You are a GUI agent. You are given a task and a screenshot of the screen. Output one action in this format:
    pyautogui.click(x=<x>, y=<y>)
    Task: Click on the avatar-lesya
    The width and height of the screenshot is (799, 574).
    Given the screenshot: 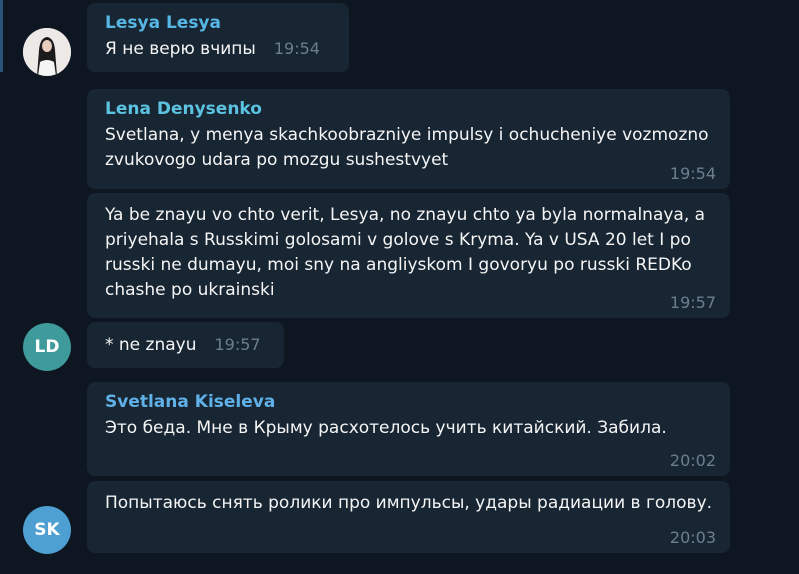 What is the action you would take?
    pyautogui.click(x=47, y=52)
    